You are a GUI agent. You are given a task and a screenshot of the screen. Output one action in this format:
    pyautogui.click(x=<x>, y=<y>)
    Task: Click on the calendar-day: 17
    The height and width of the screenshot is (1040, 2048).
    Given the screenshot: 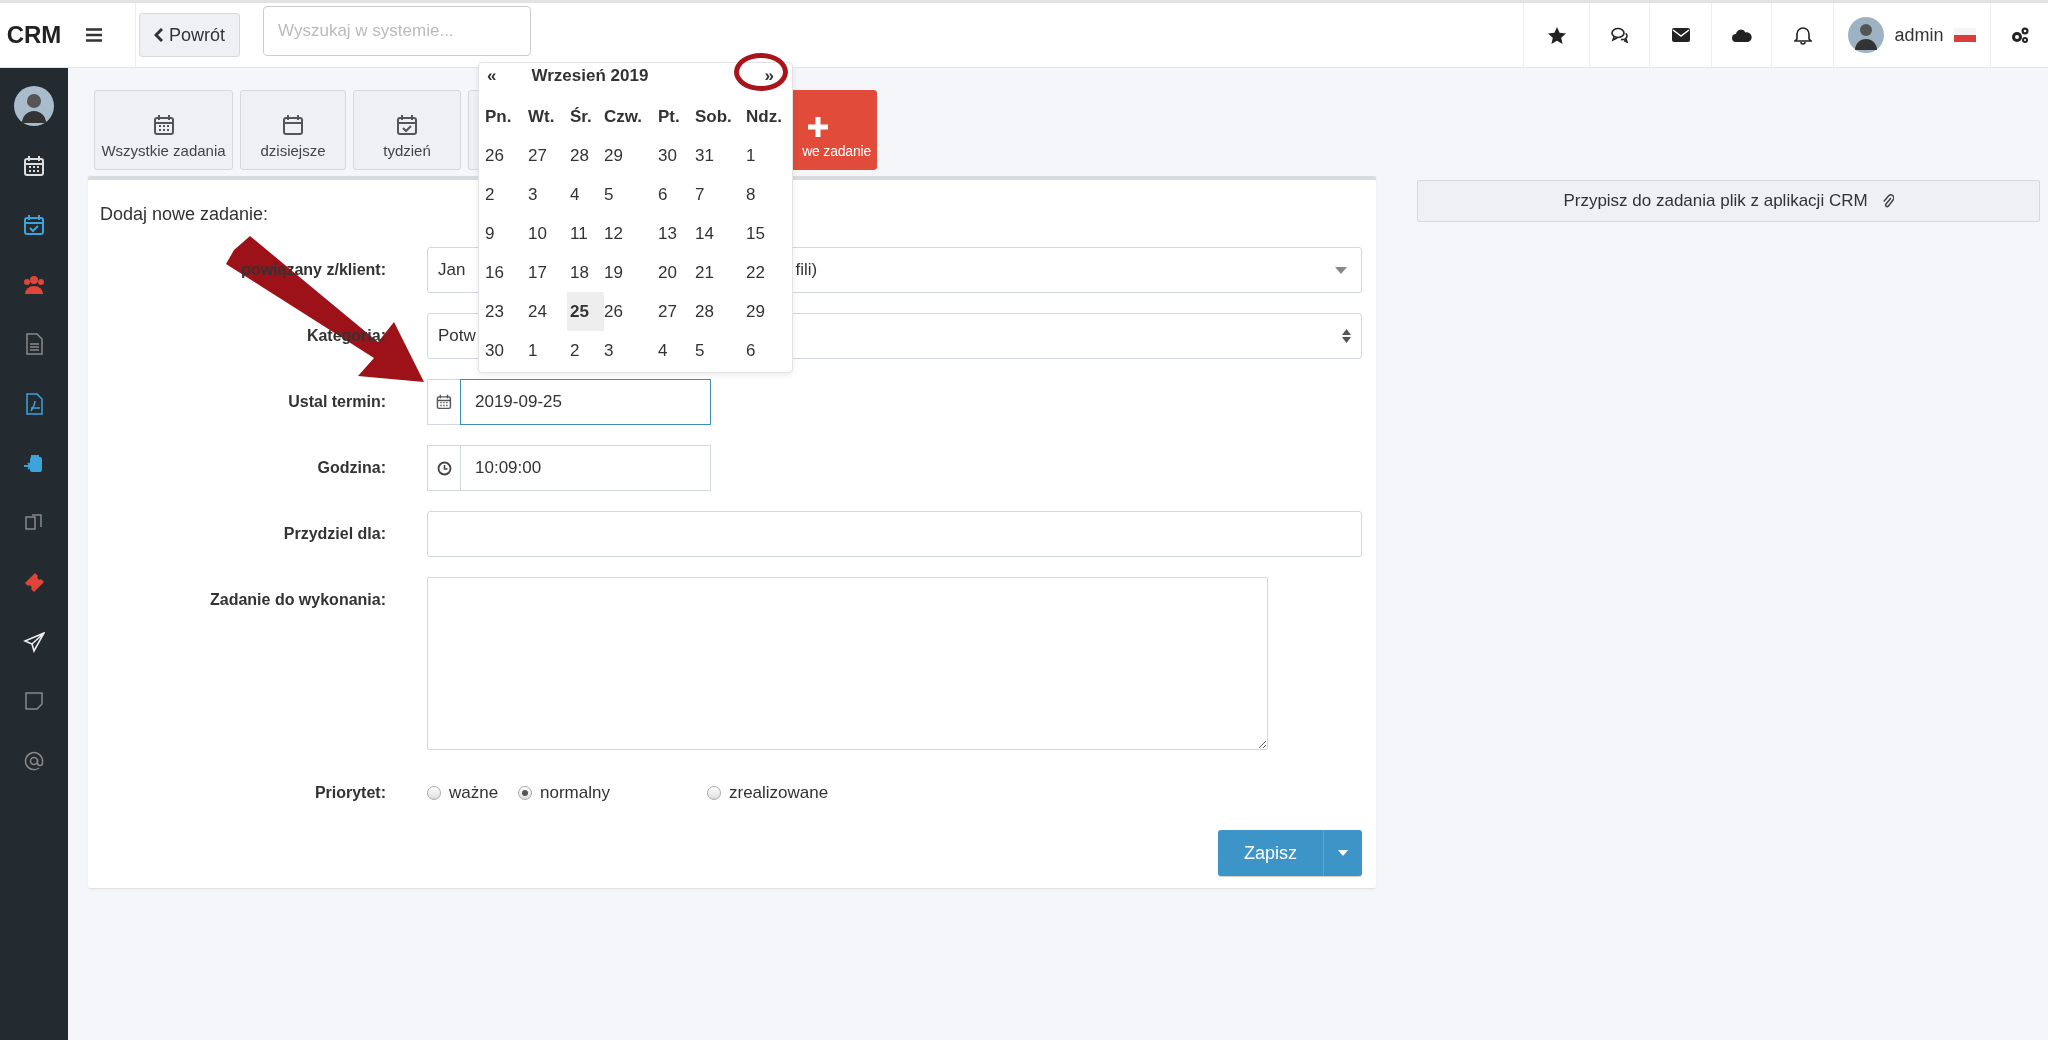 What is the action you would take?
    pyautogui.click(x=547, y=272)
    